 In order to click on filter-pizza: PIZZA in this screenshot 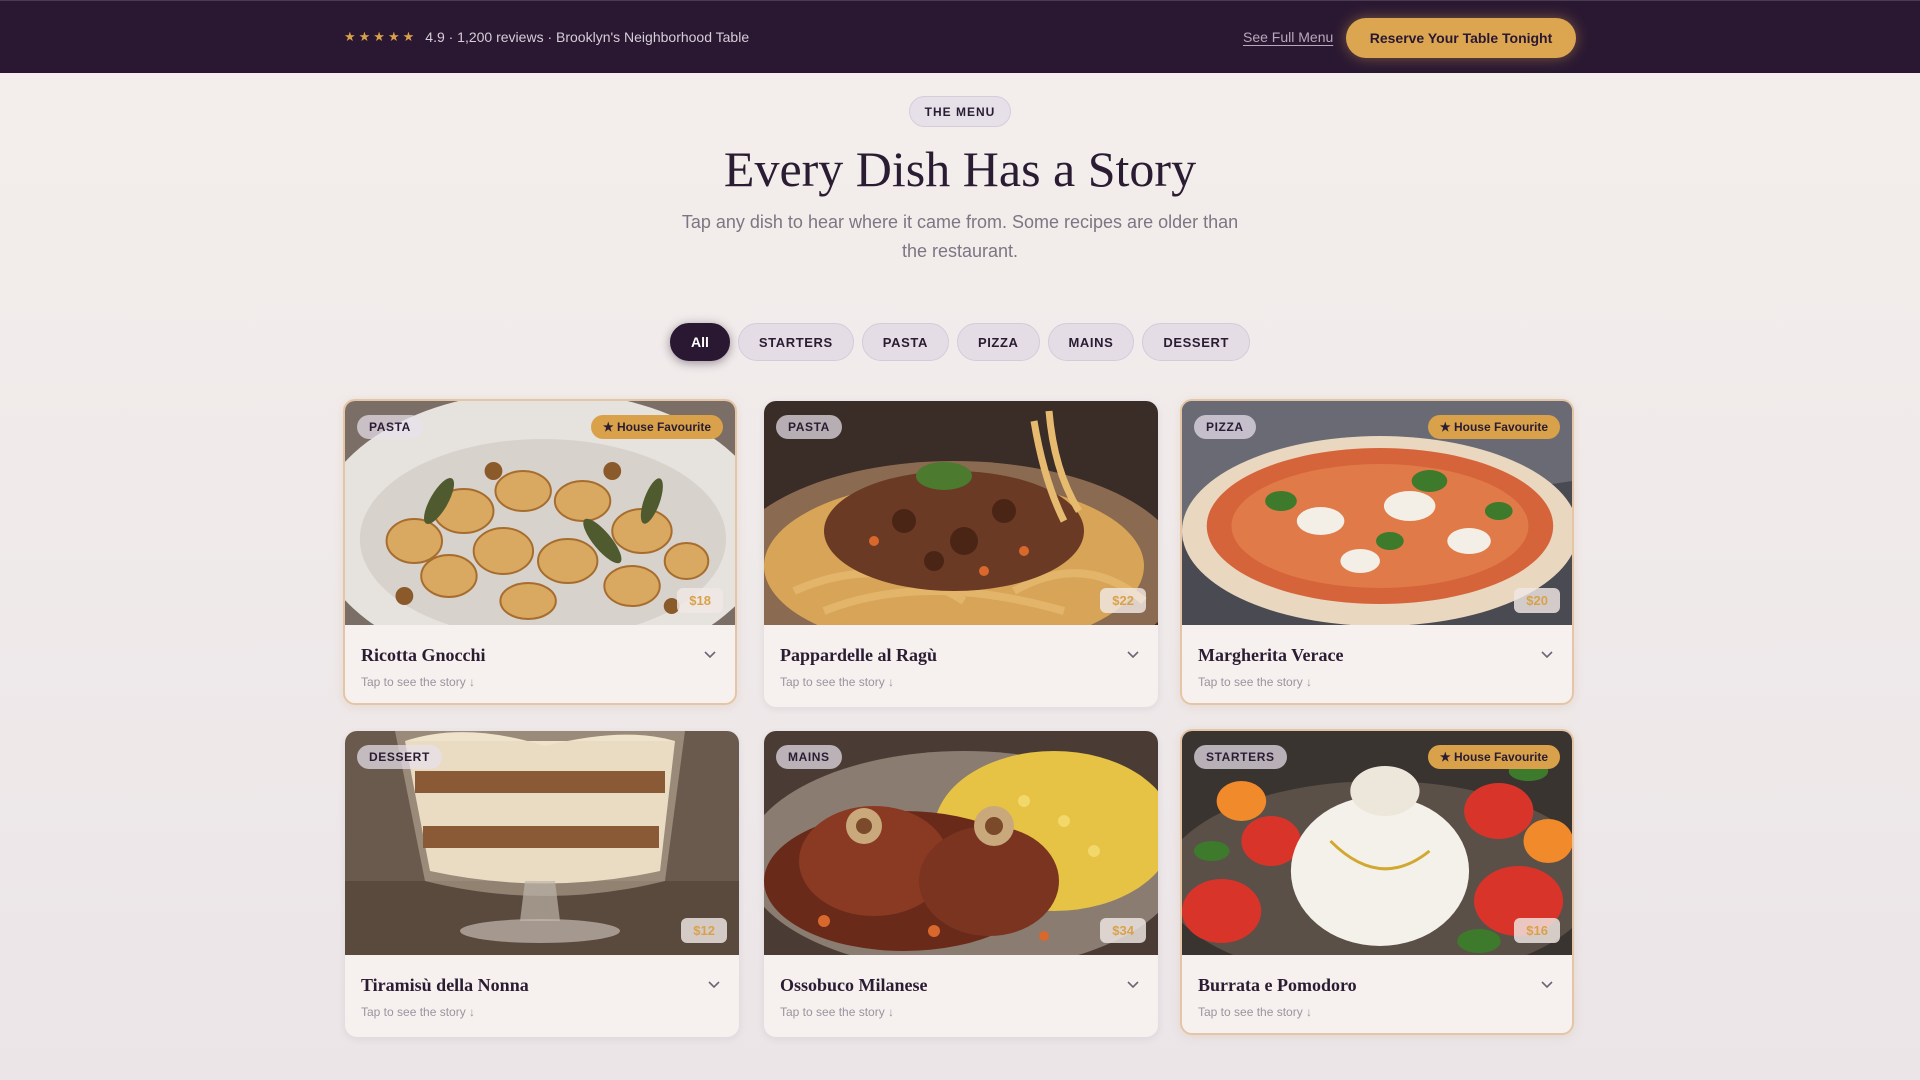, I will do `click(998, 342)`.